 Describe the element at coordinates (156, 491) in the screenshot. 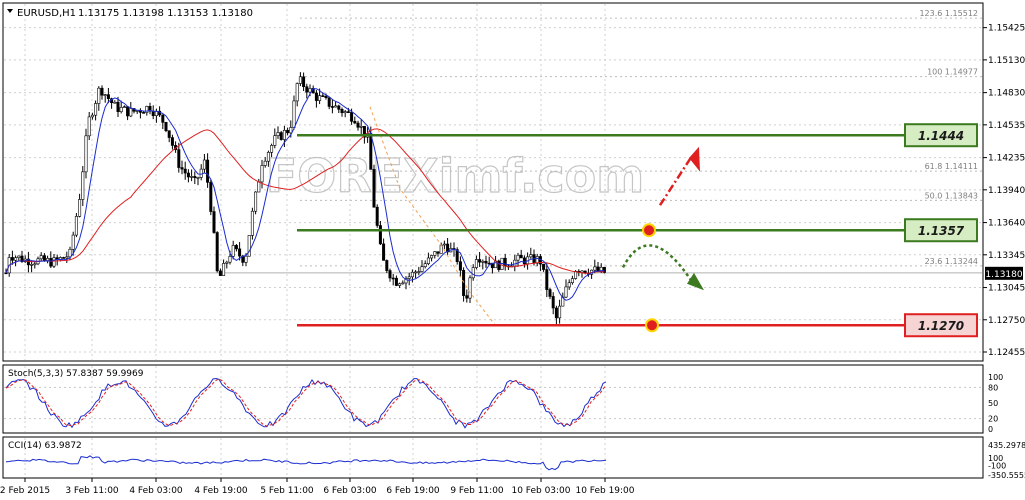

I see `time-label: 4 Feb 03:00` at that location.